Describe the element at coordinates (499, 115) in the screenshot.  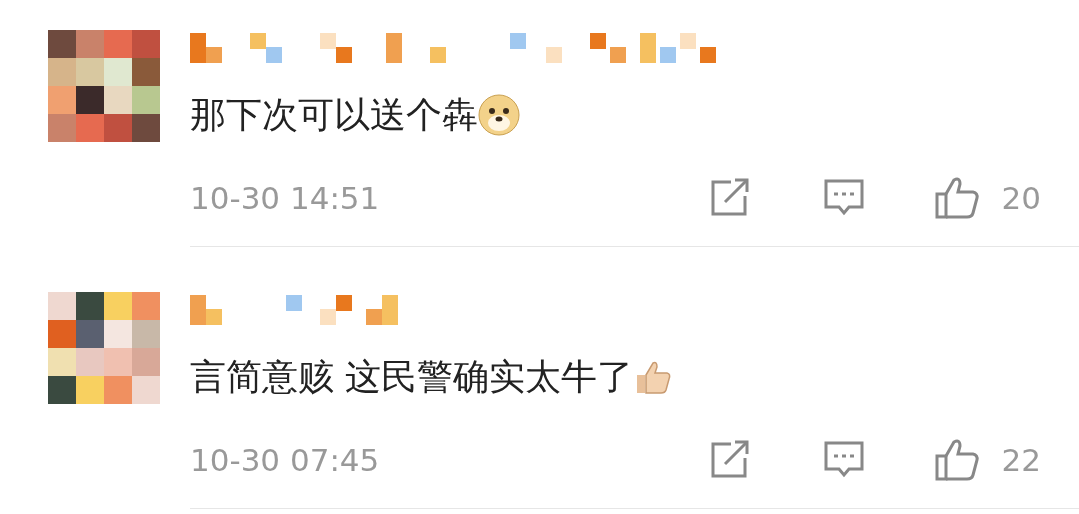
I see `dog-face-icon` at that location.